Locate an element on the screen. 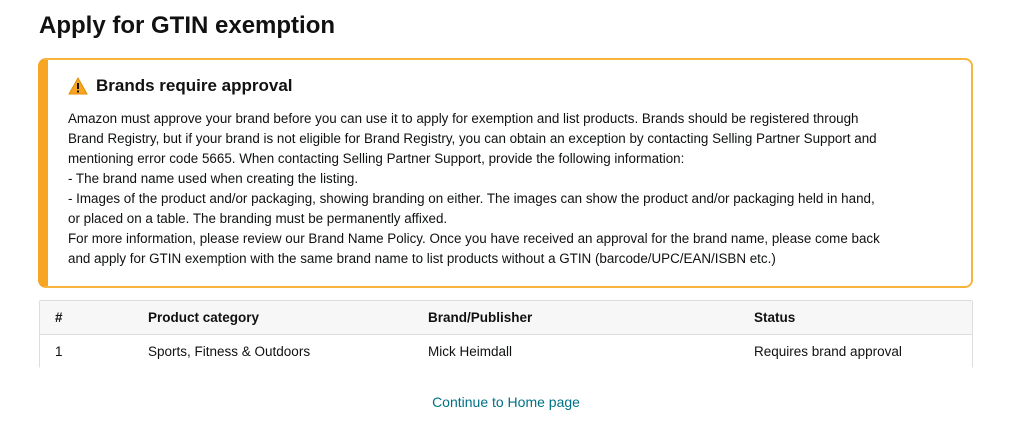 This screenshot has width=1020, height=425. warning-icon is located at coordinates (78, 85).